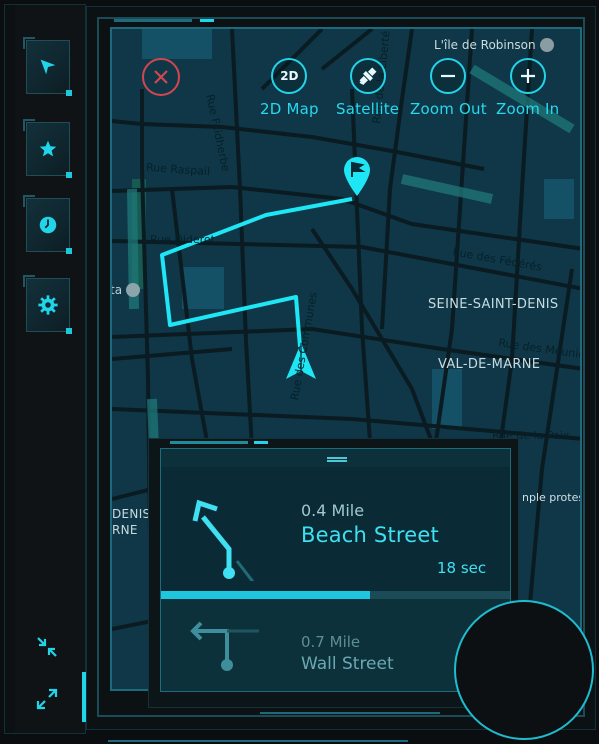 Image resolution: width=599 pixels, height=744 pixels. What do you see at coordinates (289, 76) in the screenshot?
I see `2d-icon: 2D` at bounding box center [289, 76].